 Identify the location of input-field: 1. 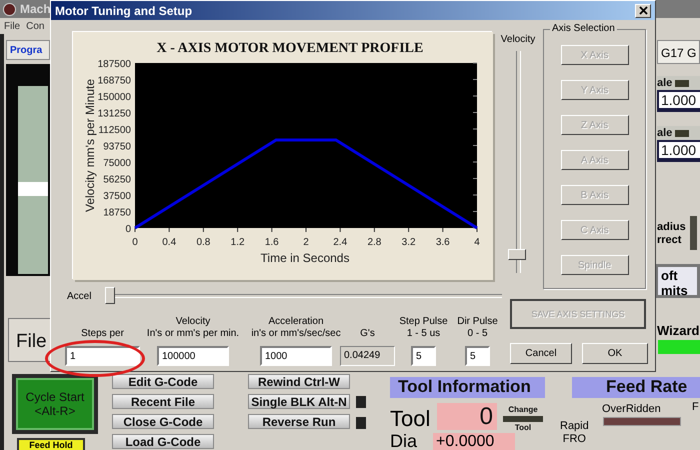
(102, 356).